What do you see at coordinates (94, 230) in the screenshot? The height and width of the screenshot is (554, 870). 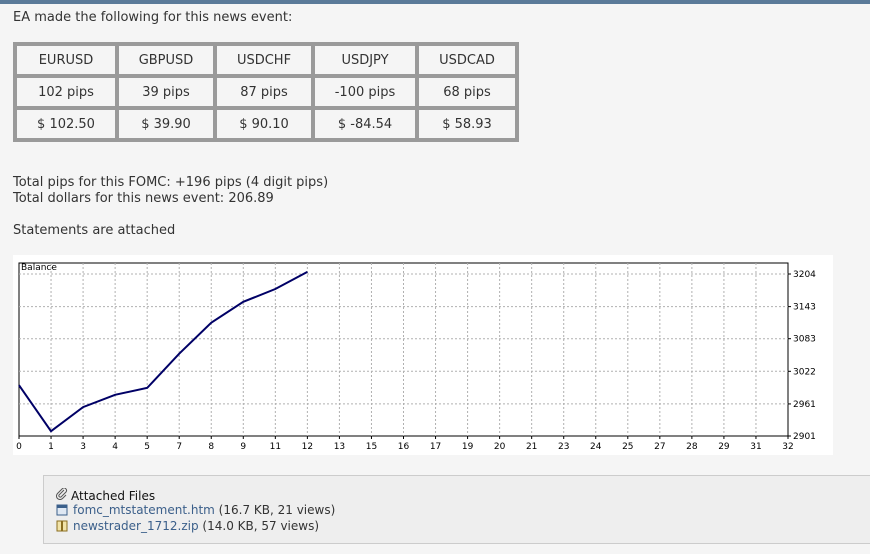 I see `statements-note: Statements are attached` at bounding box center [94, 230].